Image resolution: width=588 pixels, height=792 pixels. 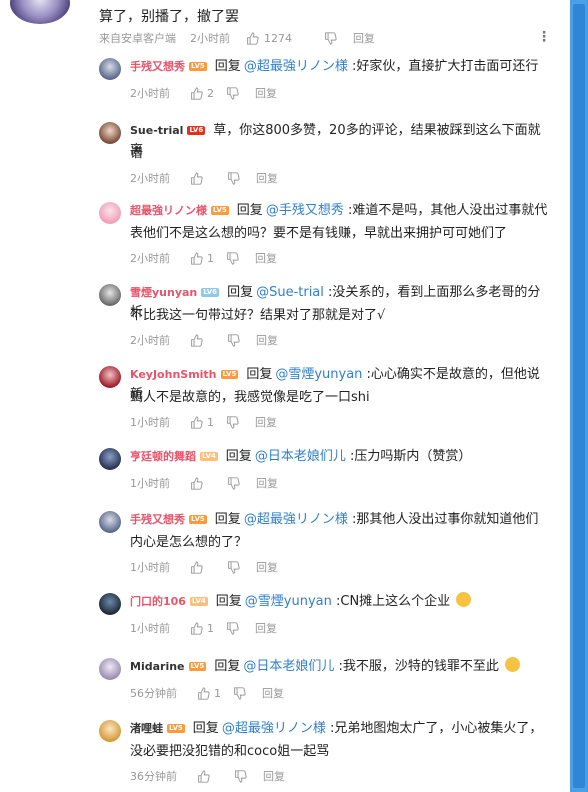 What do you see at coordinates (230, 751) in the screenshot?
I see `reply-text-continued: 没必要把没犯错的和coco姐一起骂` at bounding box center [230, 751].